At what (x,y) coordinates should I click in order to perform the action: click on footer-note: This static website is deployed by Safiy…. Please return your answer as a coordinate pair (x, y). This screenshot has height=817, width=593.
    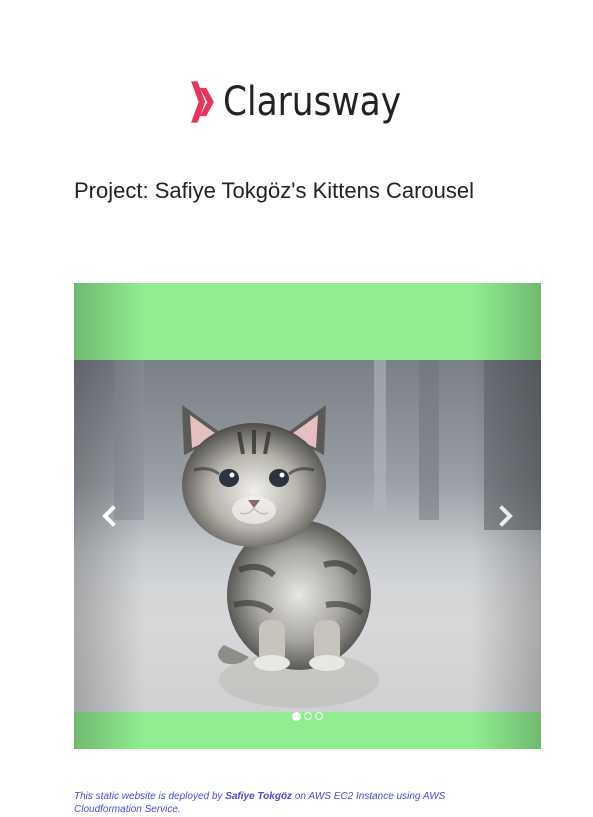
    Looking at the image, I should click on (294, 803).